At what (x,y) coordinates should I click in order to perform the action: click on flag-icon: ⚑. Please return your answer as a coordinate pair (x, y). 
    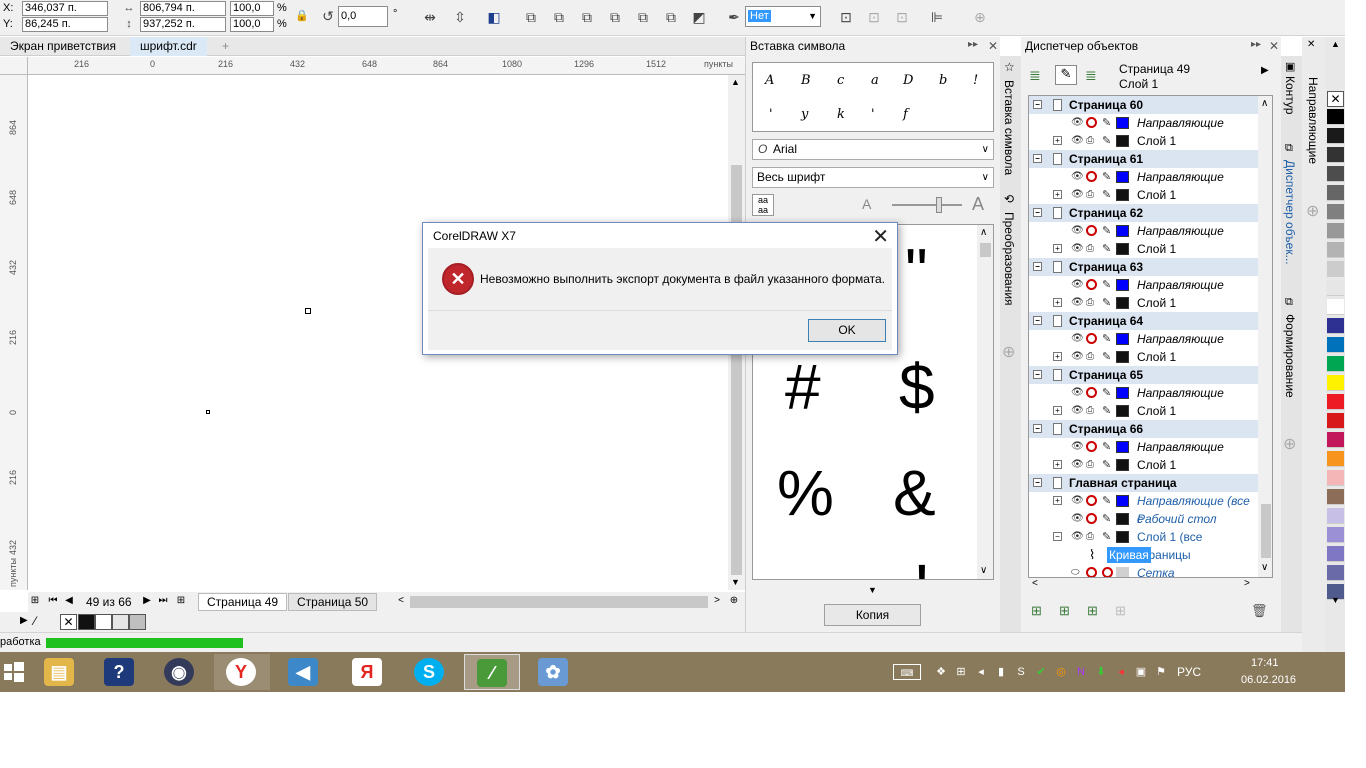
    Looking at the image, I should click on (1161, 672).